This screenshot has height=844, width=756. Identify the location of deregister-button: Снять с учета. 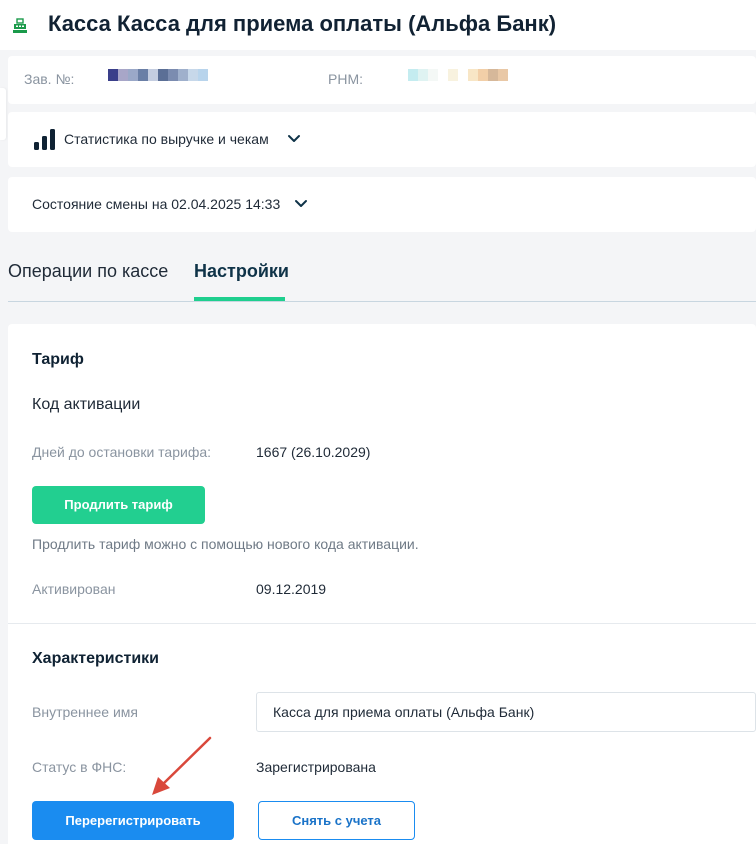
(336, 820).